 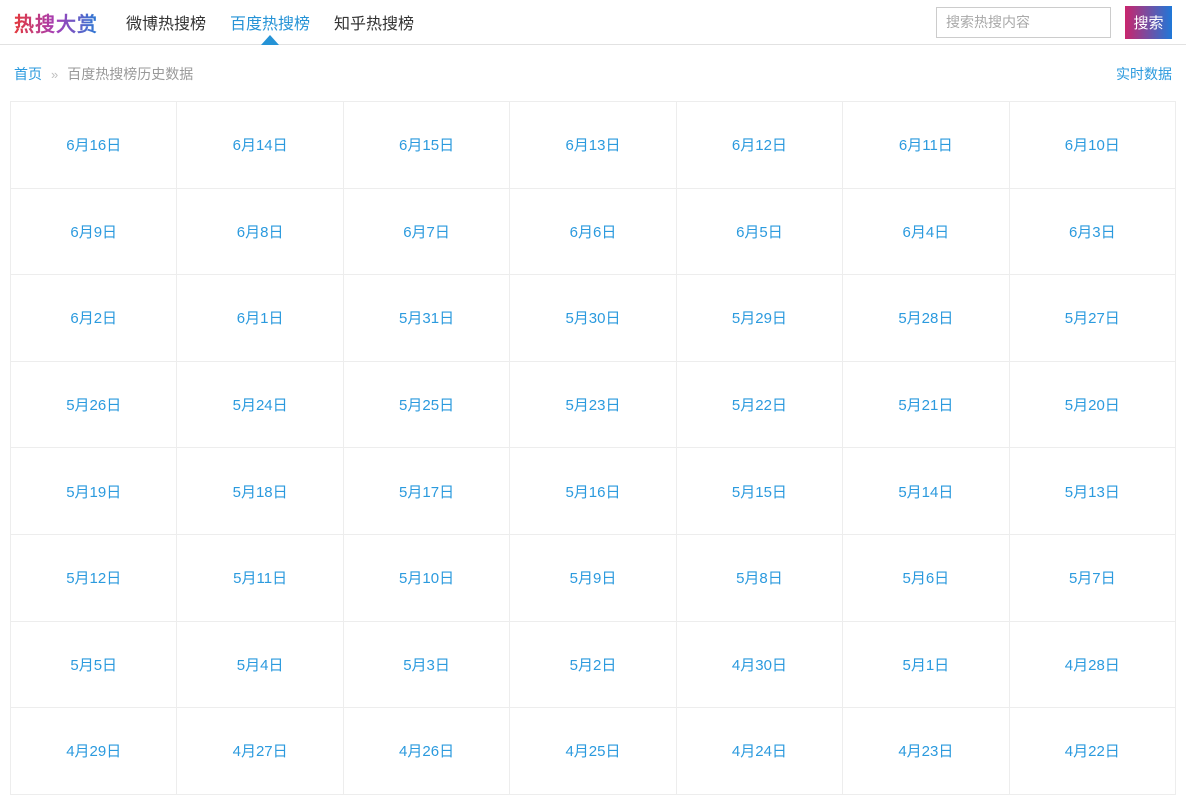 I want to click on date-cell: 4月24日, so click(x=760, y=751).